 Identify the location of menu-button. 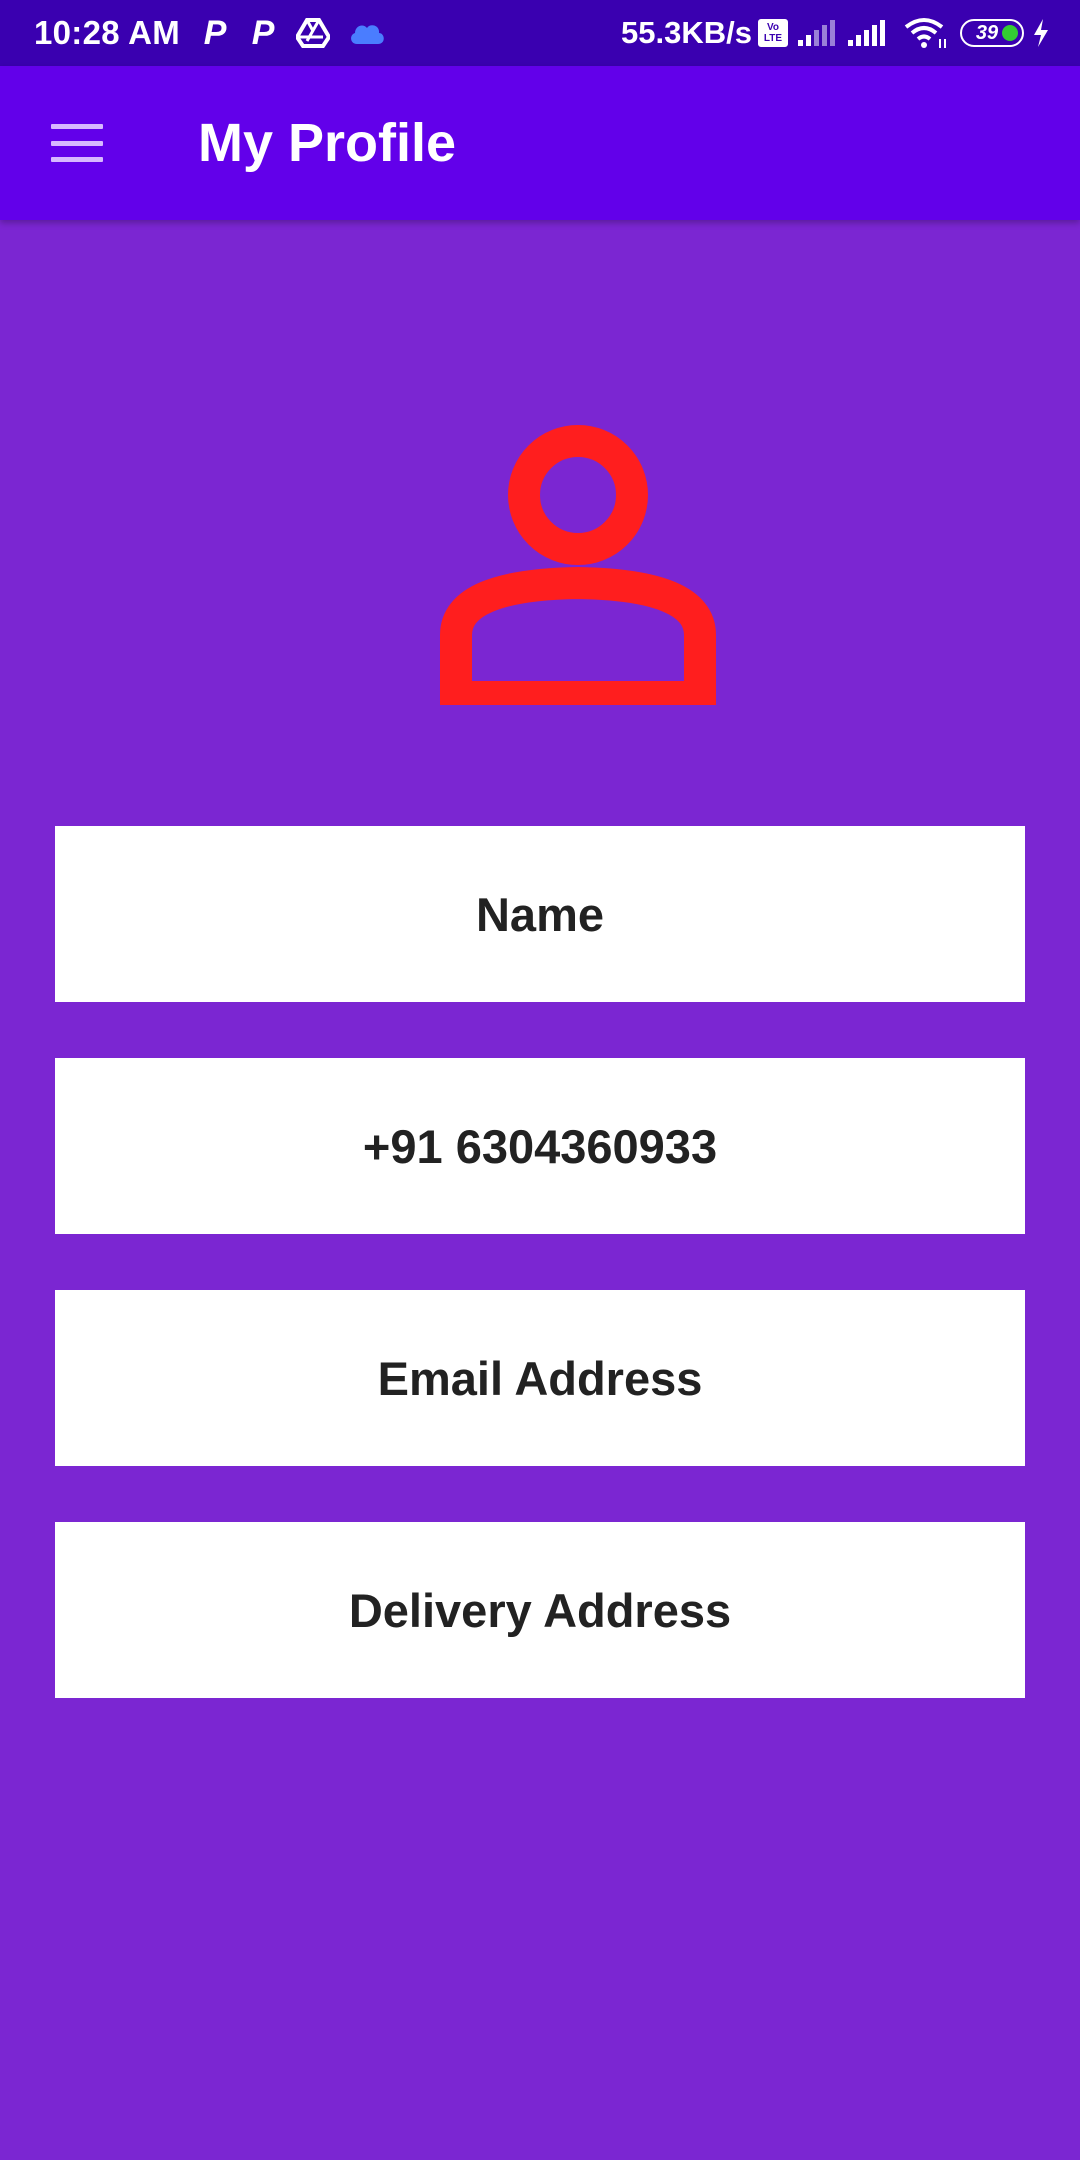
(77, 143).